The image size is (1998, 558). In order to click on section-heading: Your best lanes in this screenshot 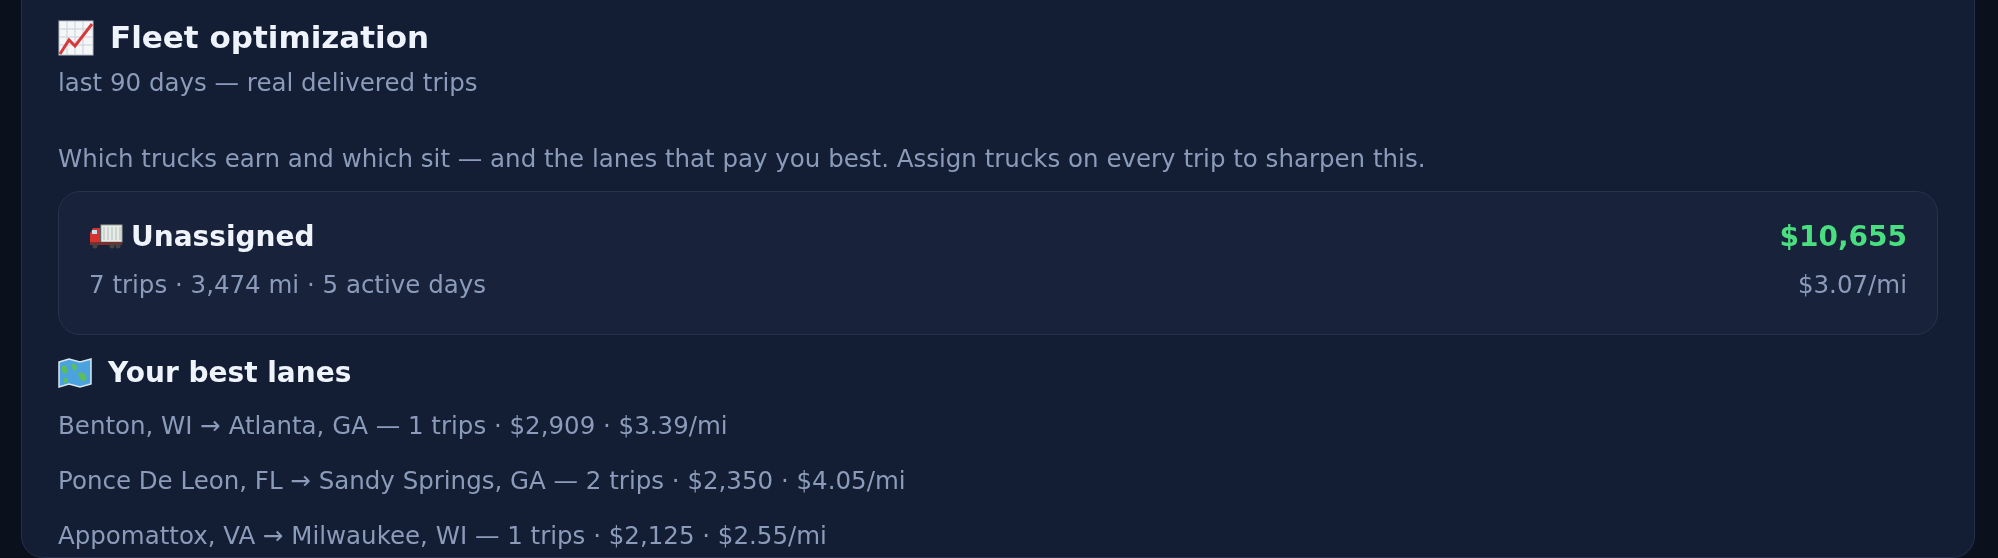, I will do `click(230, 373)`.